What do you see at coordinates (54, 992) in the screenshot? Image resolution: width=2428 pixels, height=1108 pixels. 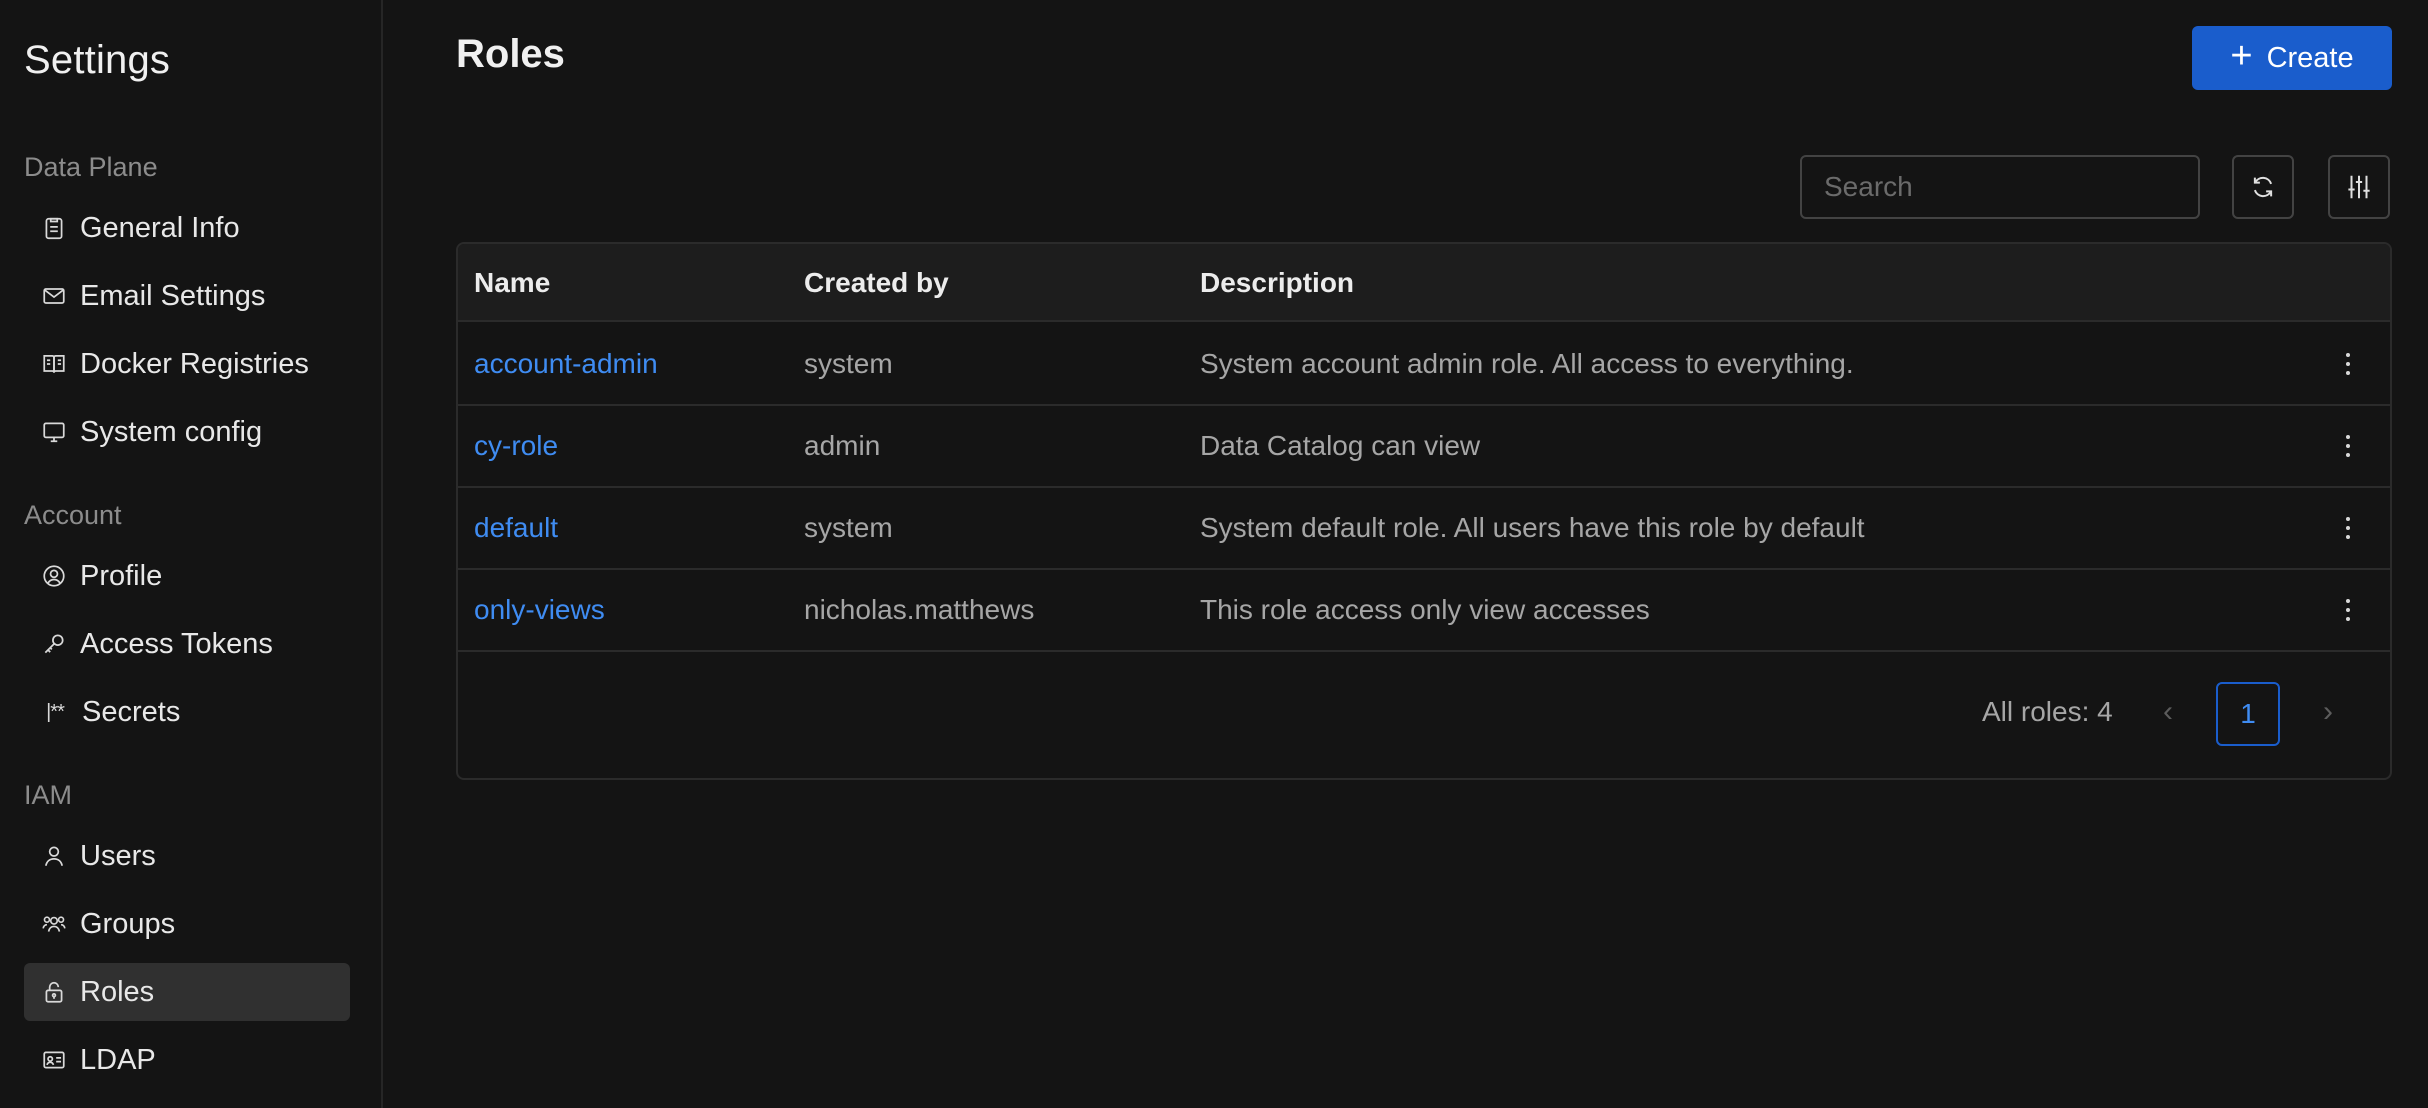 I see `lock-icon` at bounding box center [54, 992].